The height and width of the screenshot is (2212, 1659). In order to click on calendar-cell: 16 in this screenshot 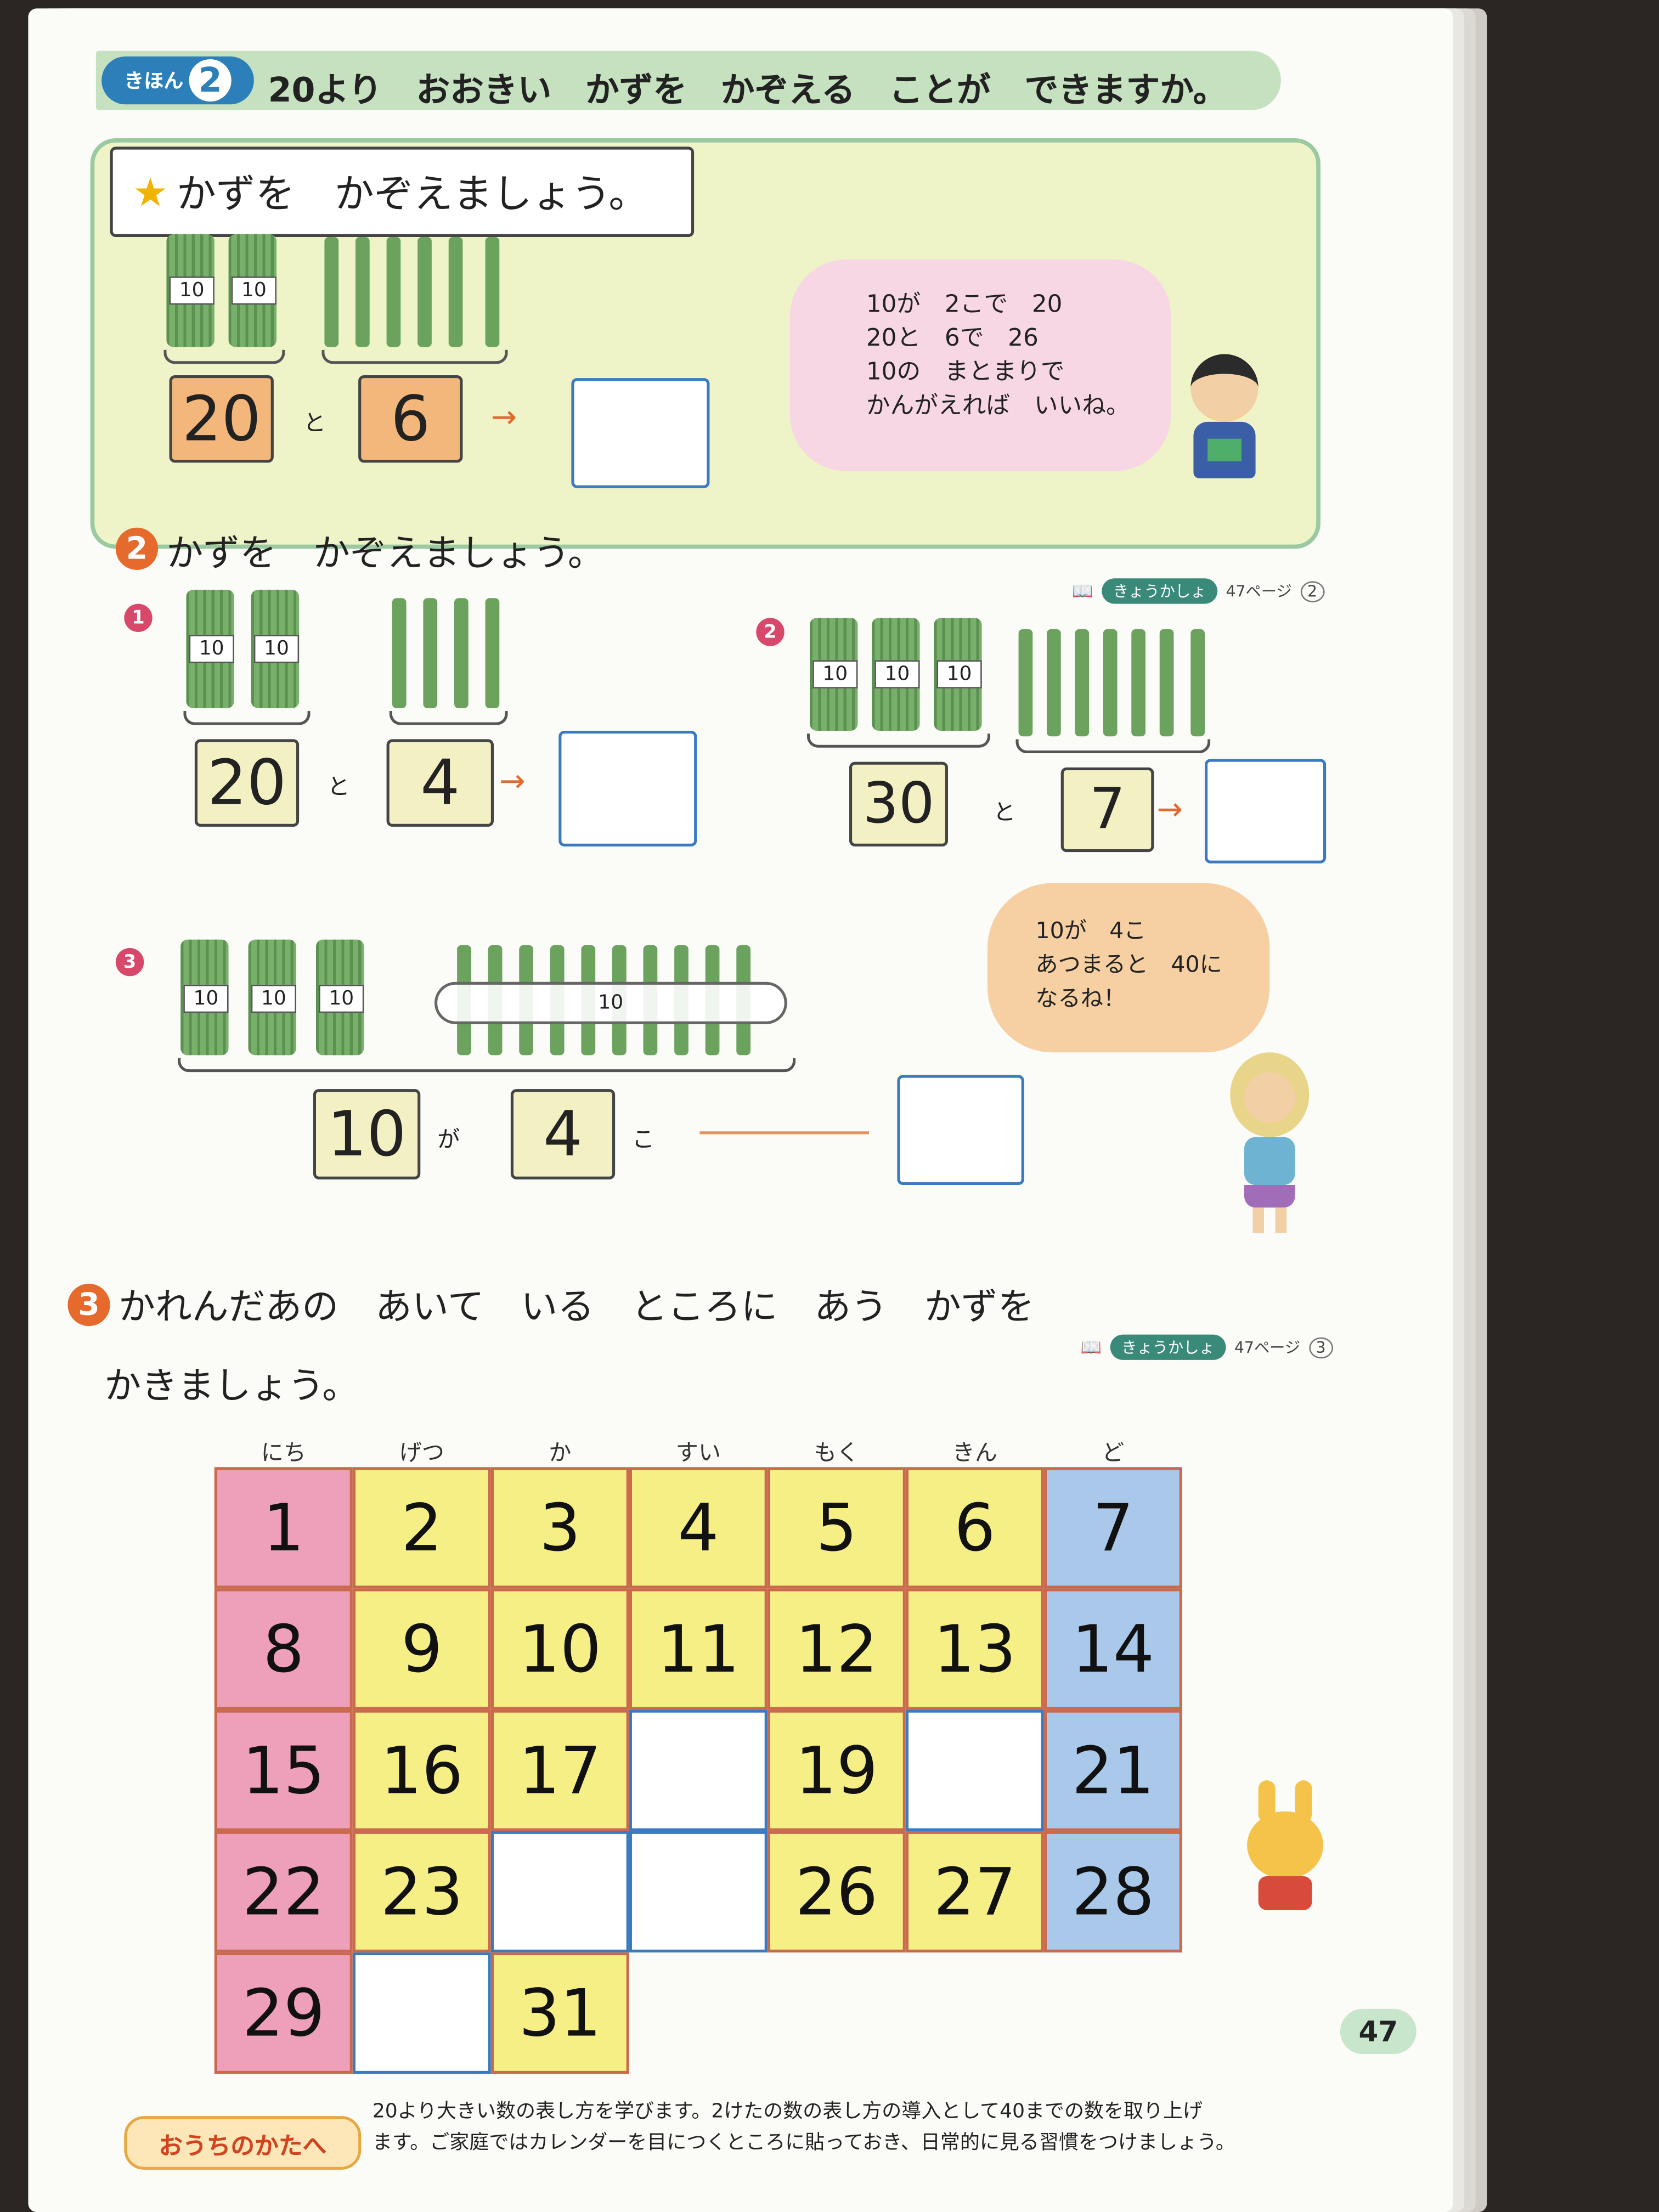, I will do `click(422, 1770)`.